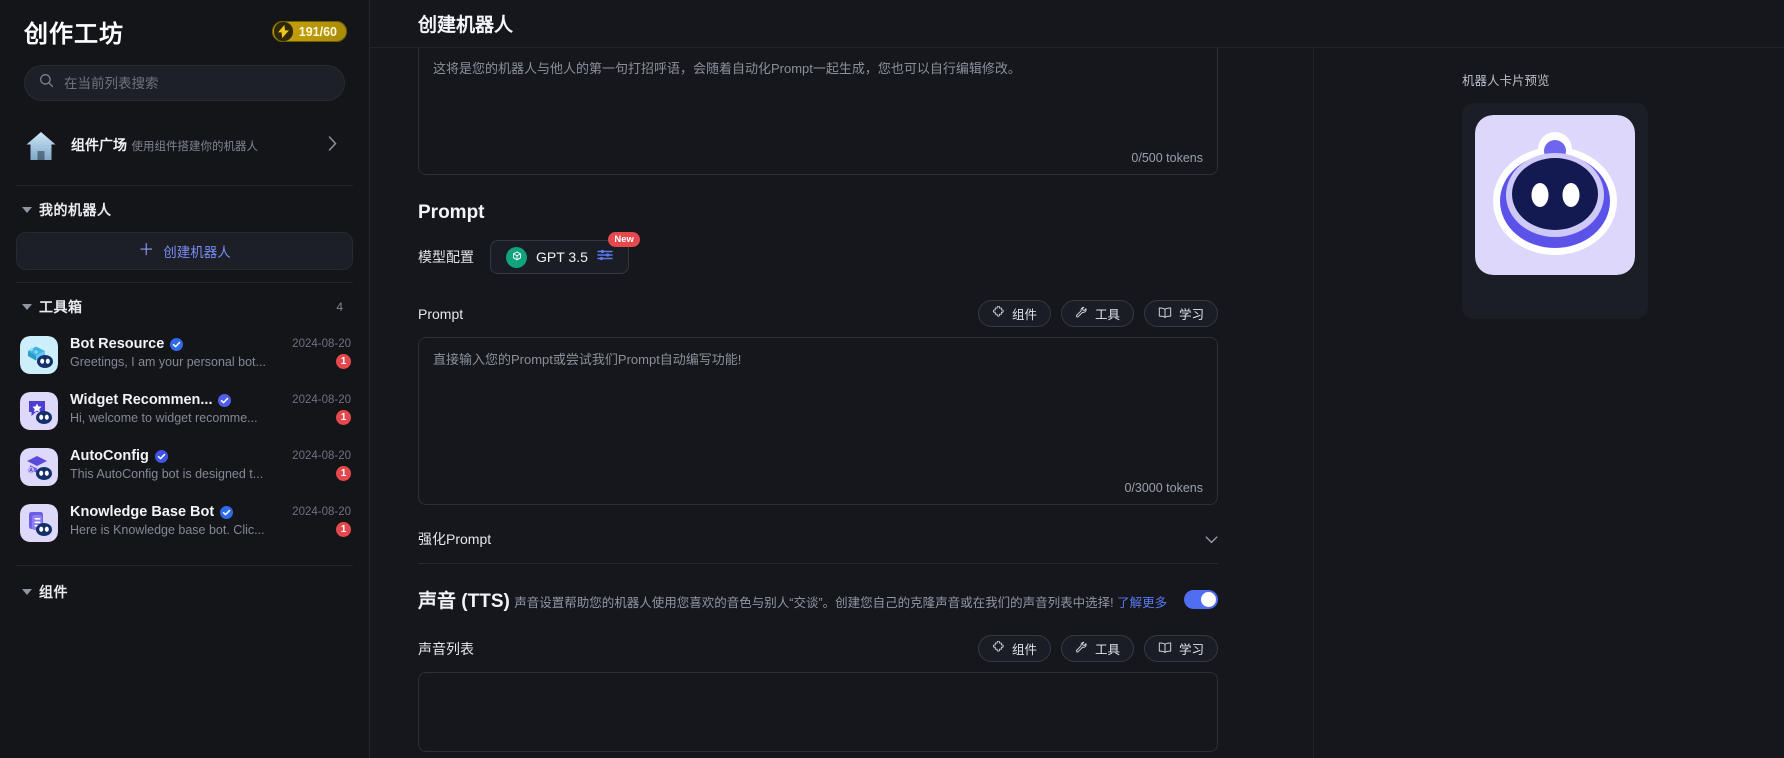  What do you see at coordinates (197, 83) in the screenshot?
I see `search-input` at bounding box center [197, 83].